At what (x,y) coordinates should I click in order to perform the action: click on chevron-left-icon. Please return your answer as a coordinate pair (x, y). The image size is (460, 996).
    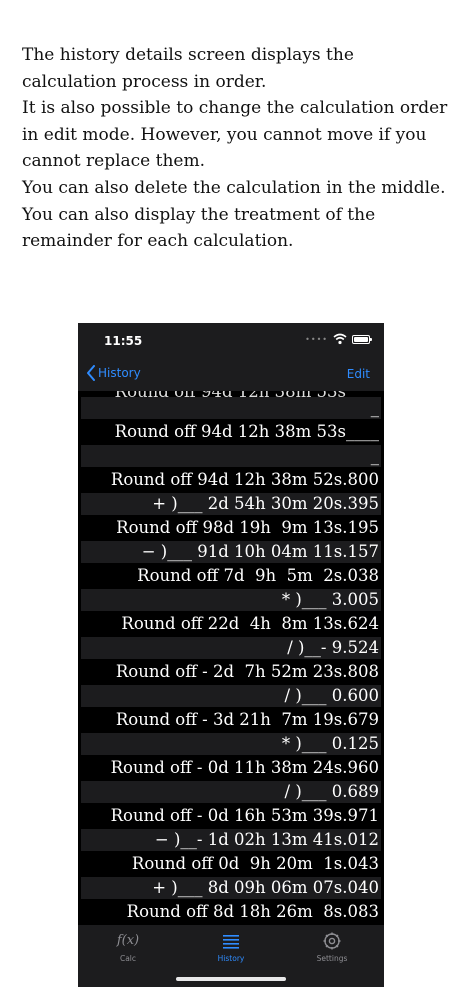
    Looking at the image, I should click on (91, 373).